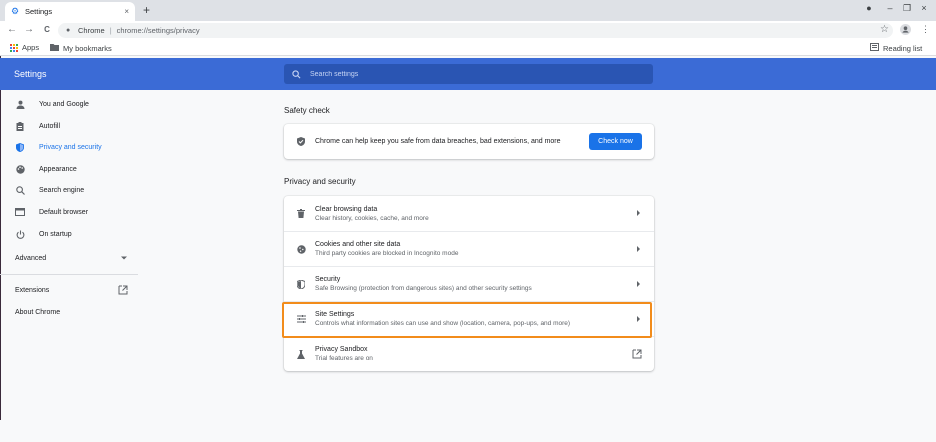 The width and height of the screenshot is (936, 442). Describe the element at coordinates (158, 30) in the screenshot. I see `omnibox-url: chrome://settings/privacy` at that location.